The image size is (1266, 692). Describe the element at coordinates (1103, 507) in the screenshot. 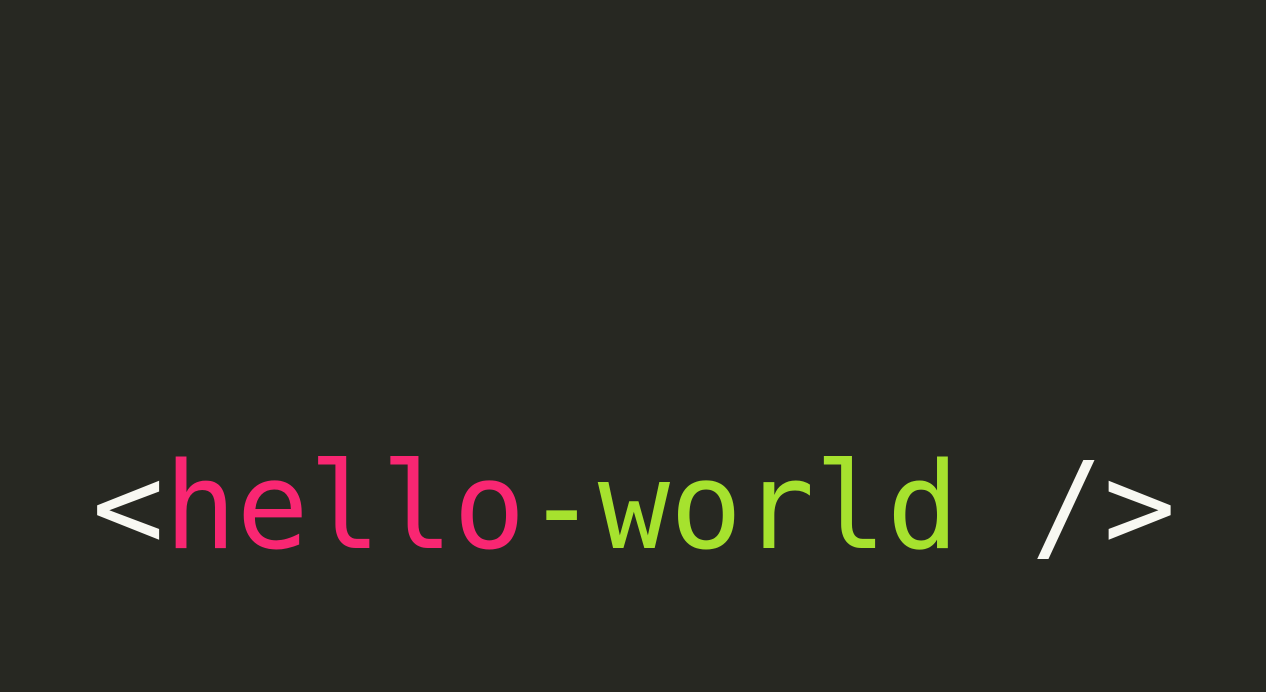

I see `self-closing-token: />` at that location.